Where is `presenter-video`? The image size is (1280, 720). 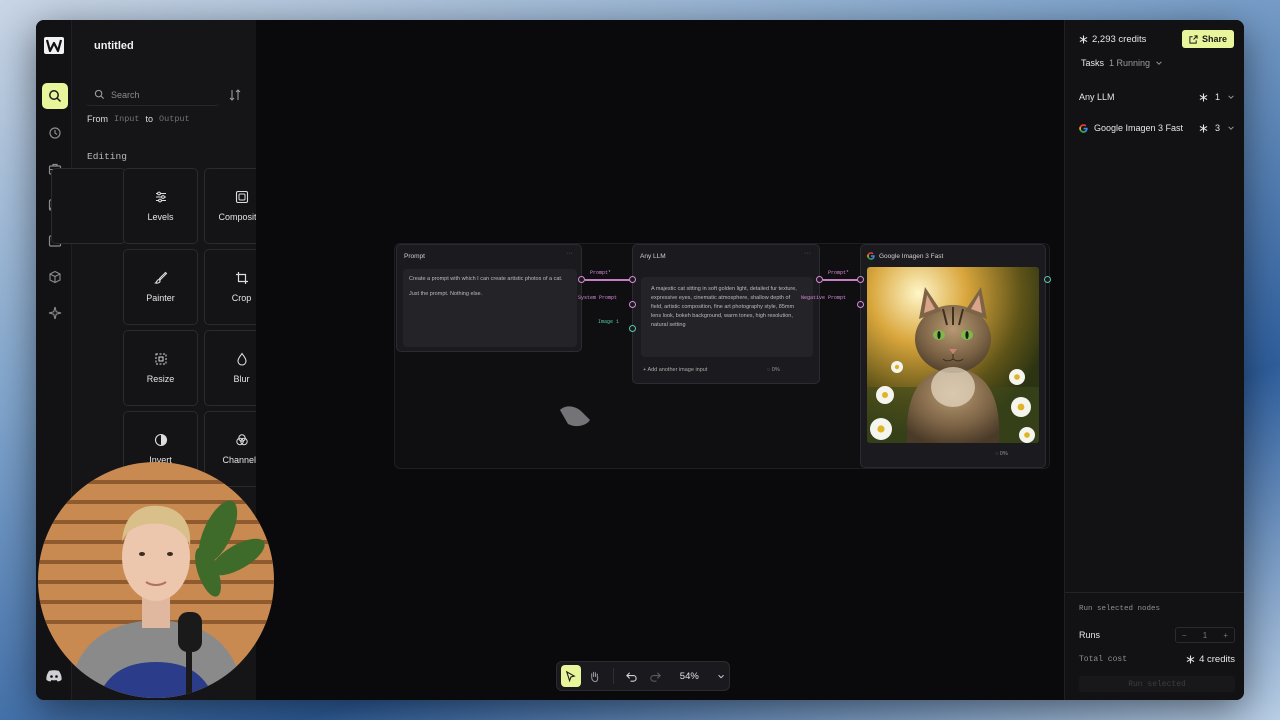
presenter-video is located at coordinates (156, 580).